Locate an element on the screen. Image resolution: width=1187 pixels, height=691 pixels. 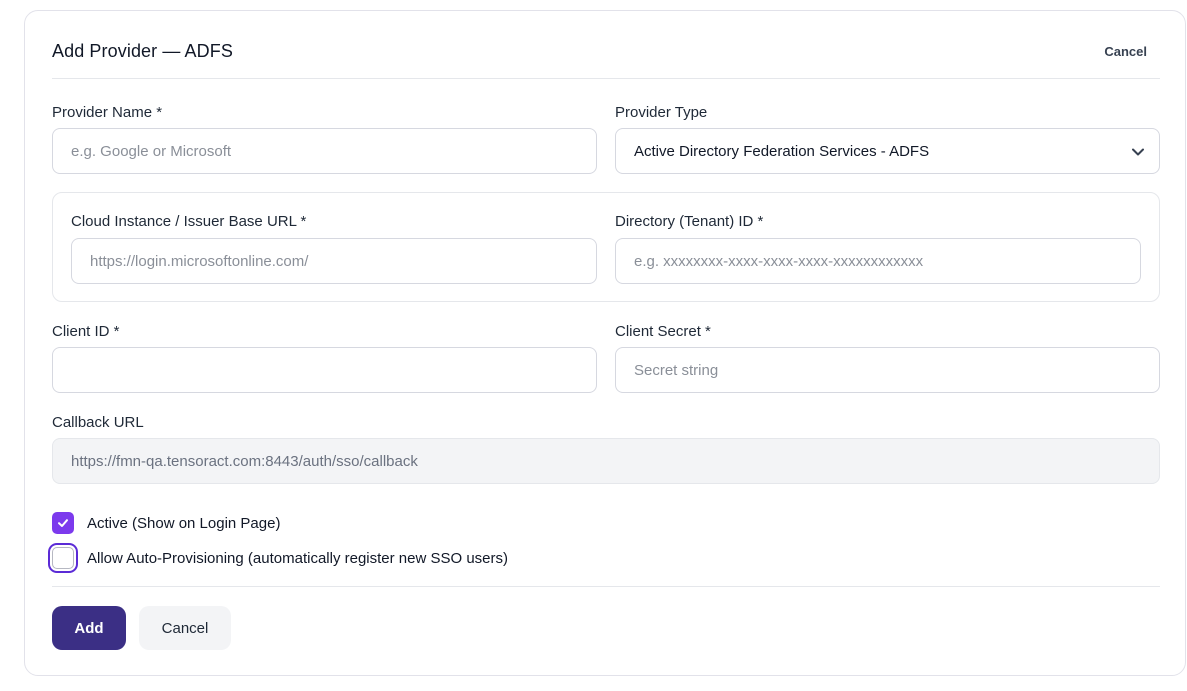
cancel-button: Cancel is located at coordinates (185, 628).